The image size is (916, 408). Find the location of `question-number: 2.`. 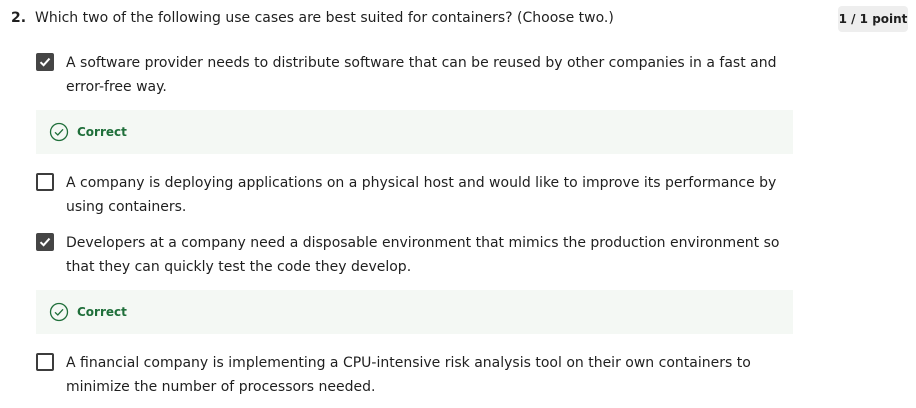

question-number: 2. is located at coordinates (19, 18).